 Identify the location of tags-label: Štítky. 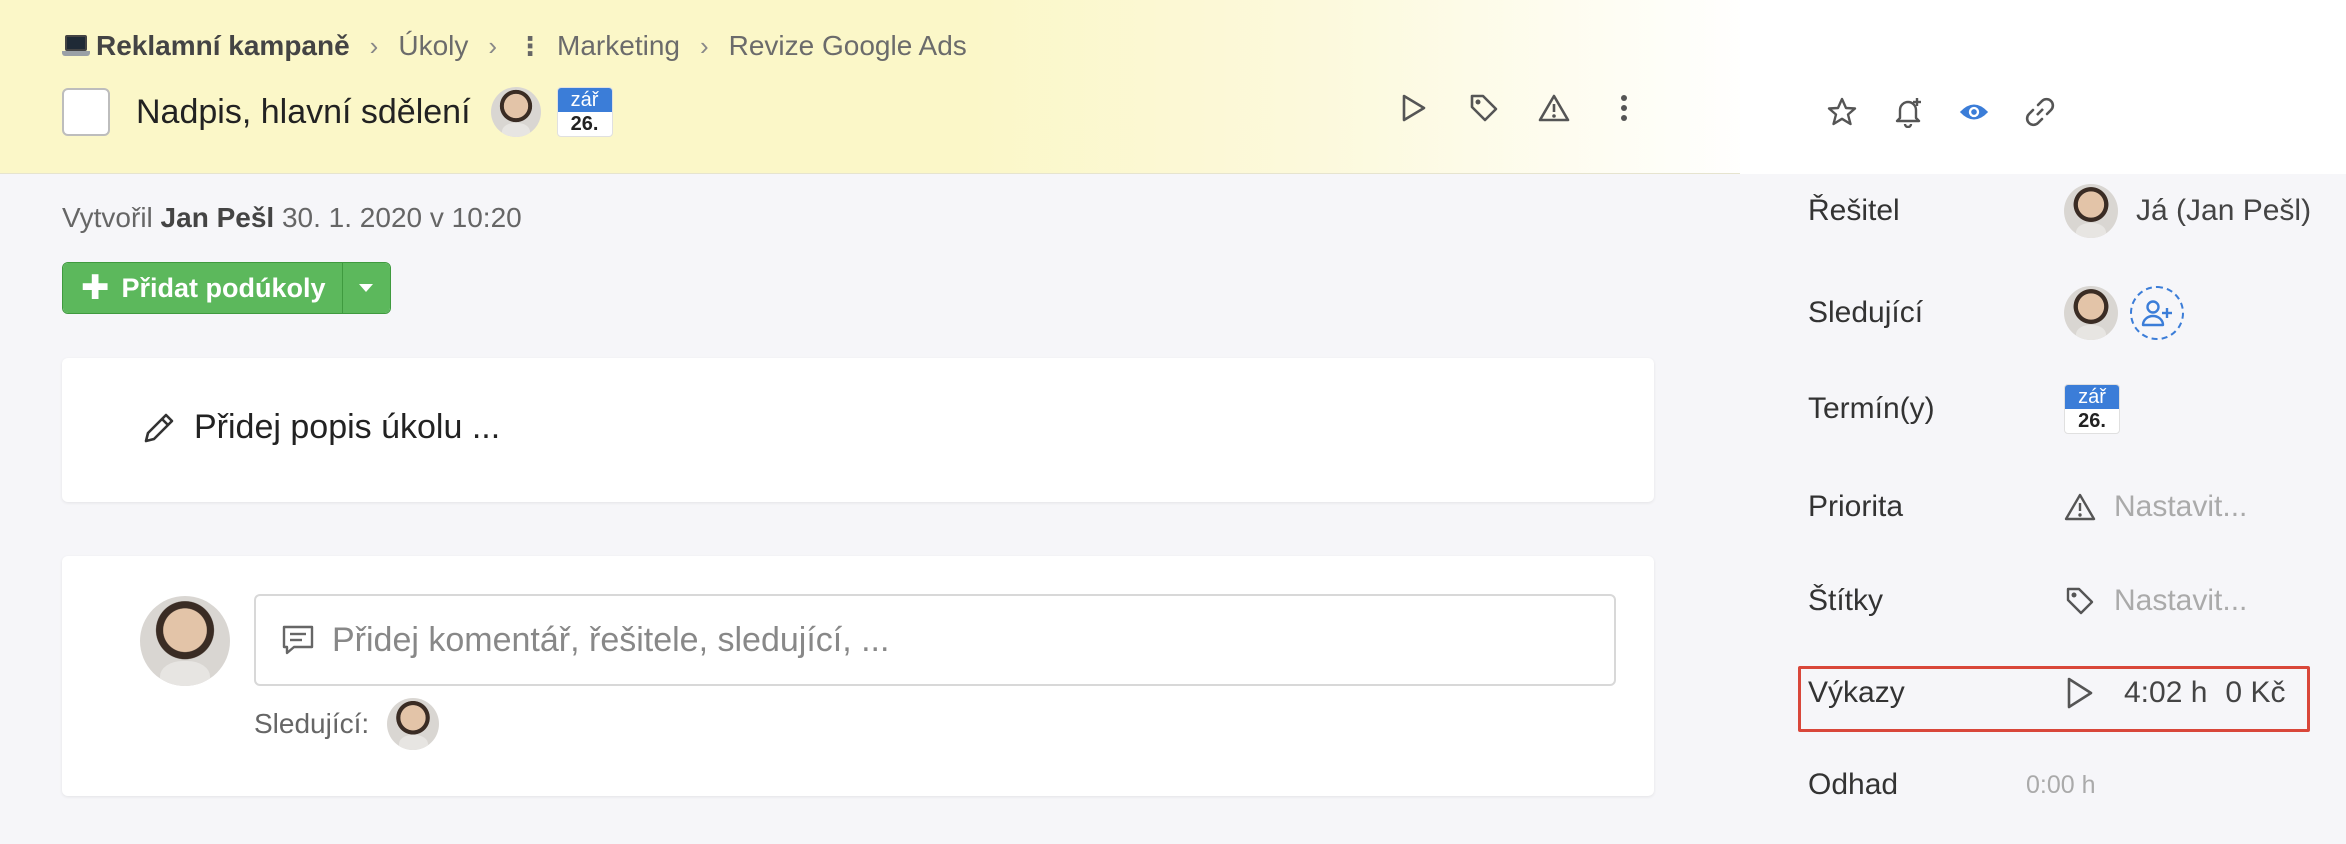
(1846, 600).